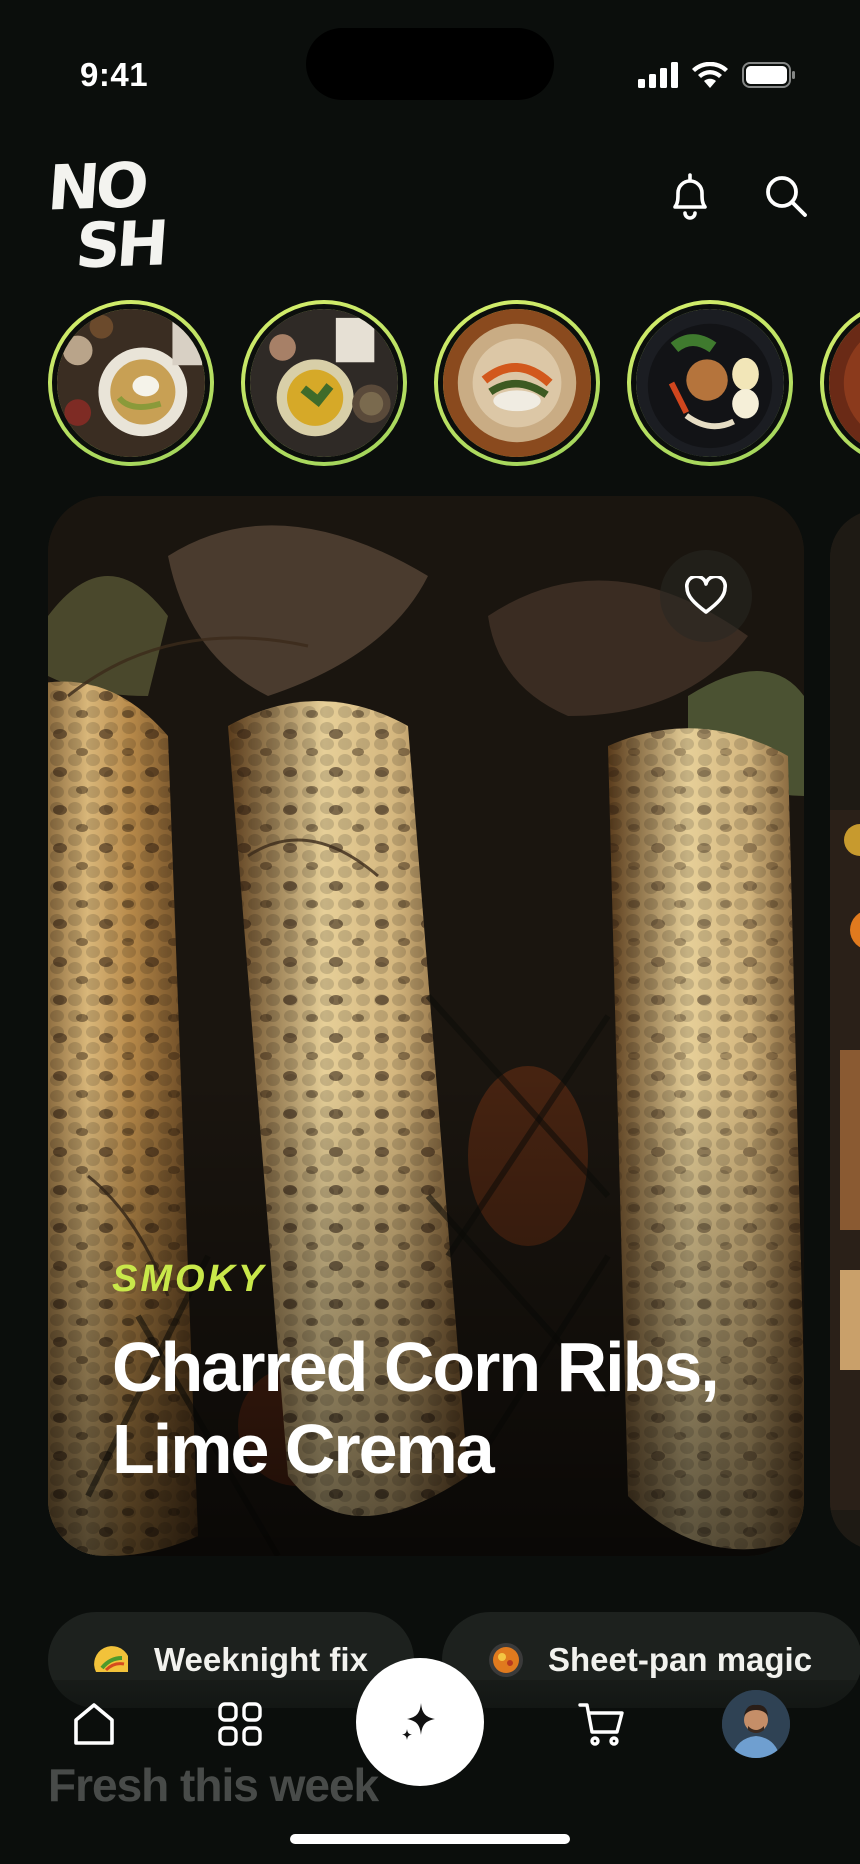 The height and width of the screenshot is (1864, 860). Describe the element at coordinates (786, 196) in the screenshot. I see `search-icon` at that location.